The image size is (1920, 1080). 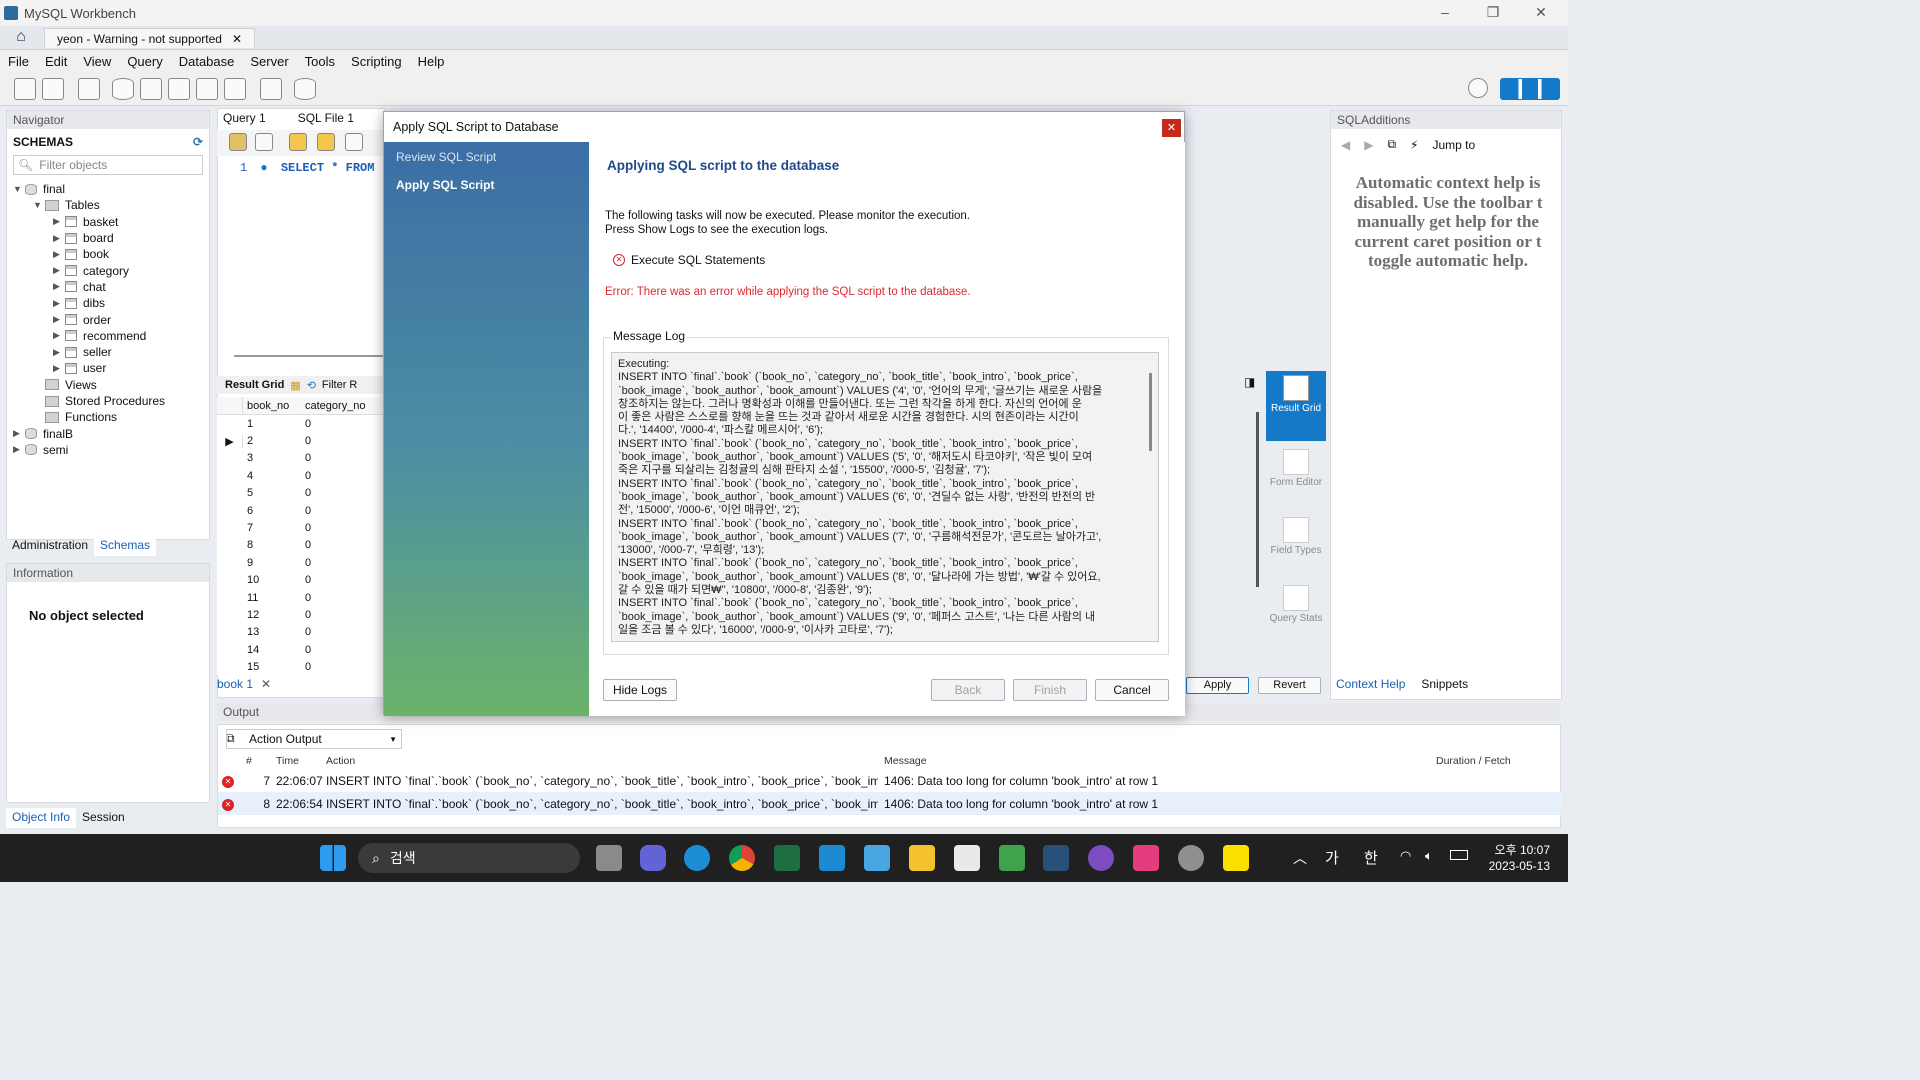 I want to click on reconnect-icon, so click(x=305, y=89).